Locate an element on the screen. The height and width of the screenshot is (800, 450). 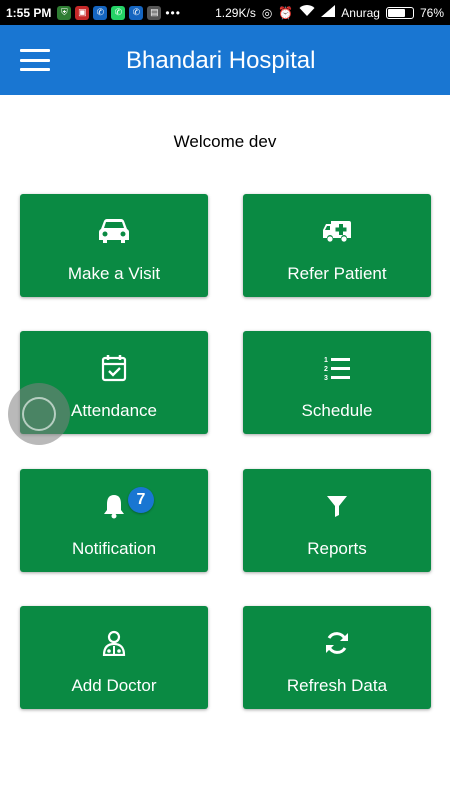
touch-indicator is located at coordinates (39, 414).